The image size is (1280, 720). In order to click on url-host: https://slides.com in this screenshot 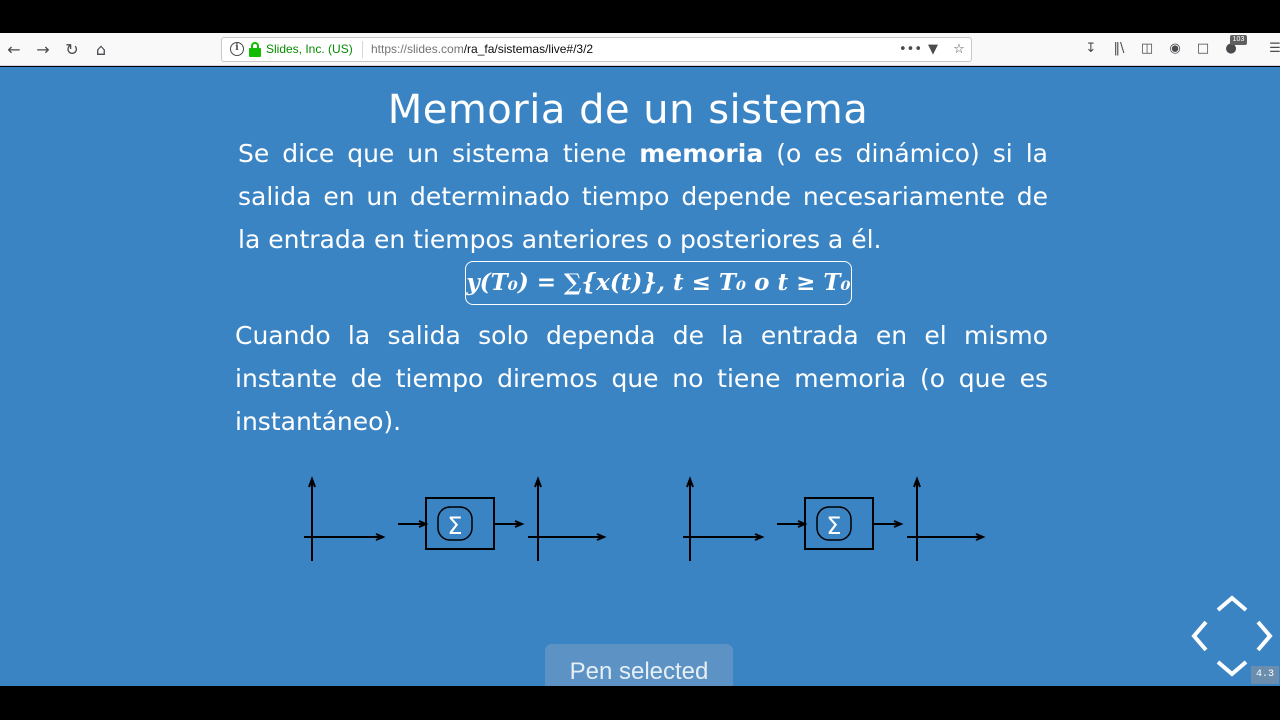, I will do `click(417, 49)`.